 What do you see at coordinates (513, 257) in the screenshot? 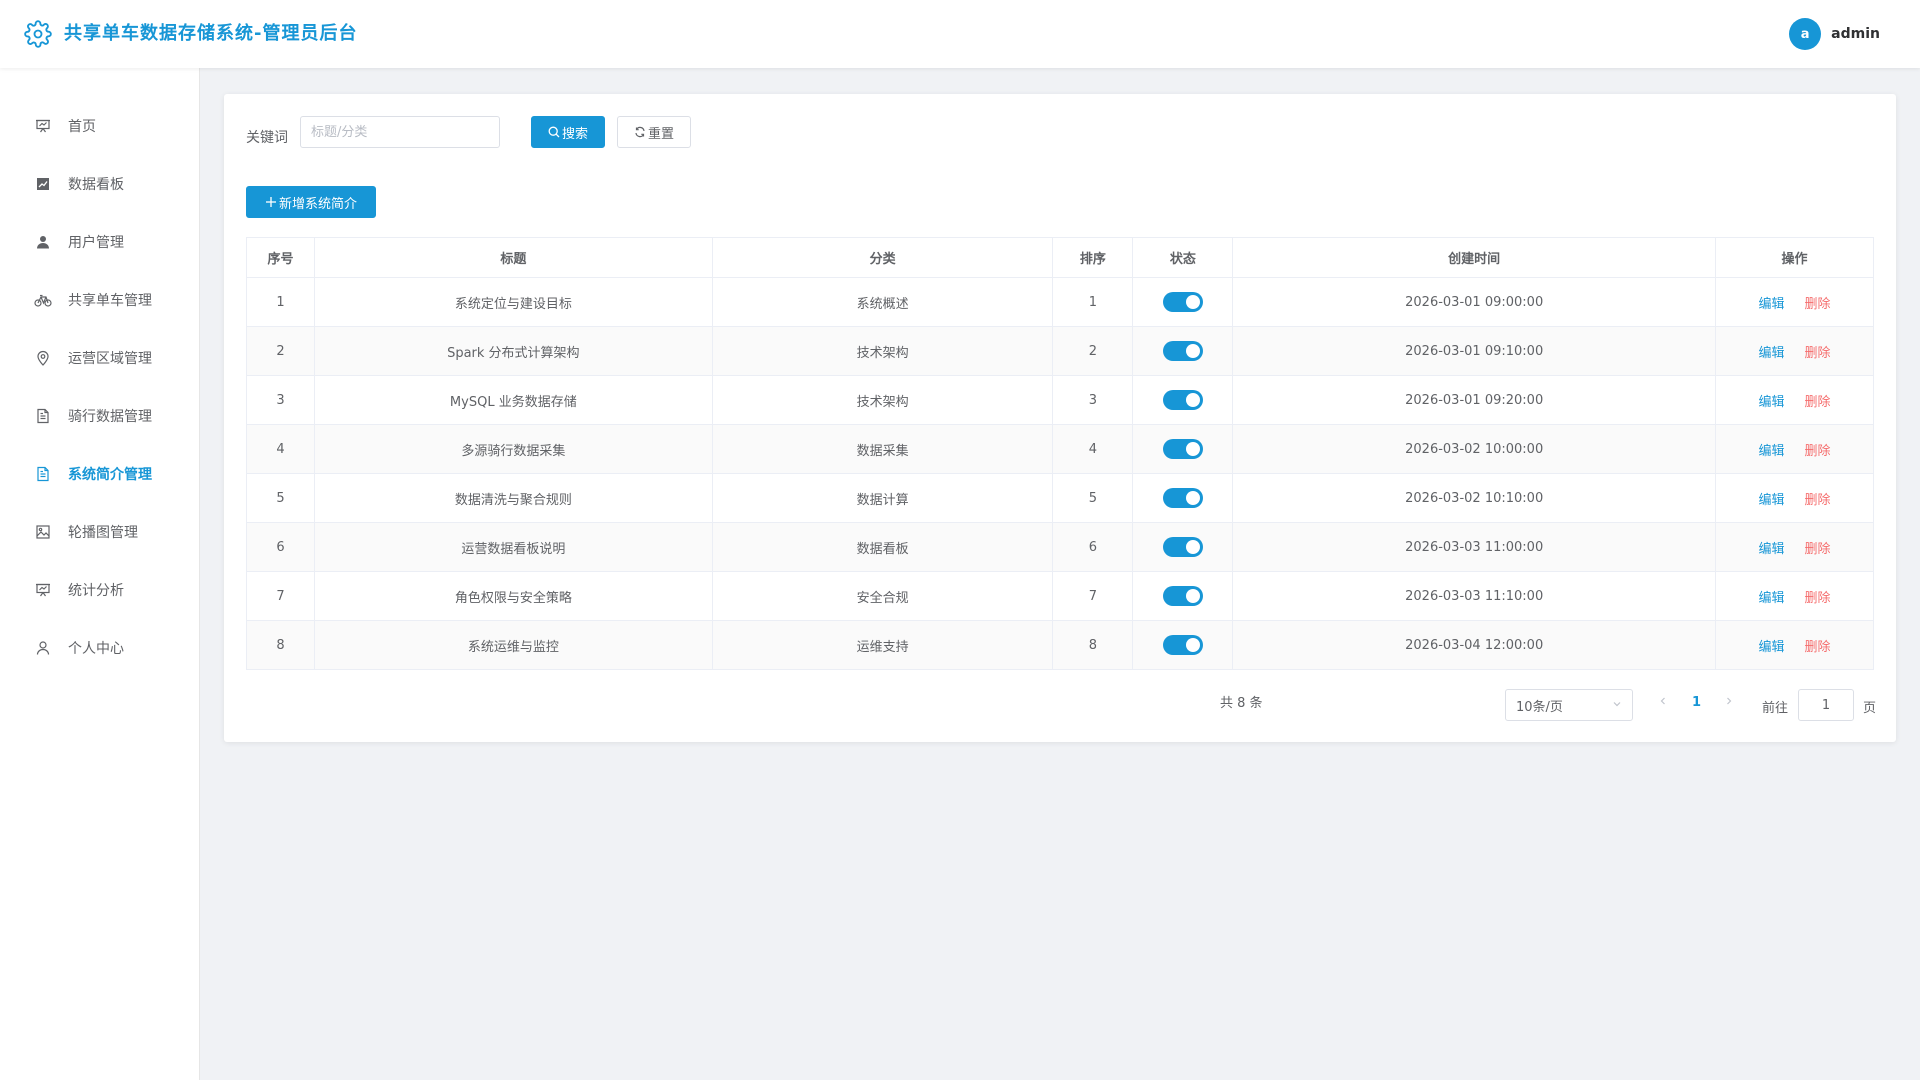
I see `col-header-title: 标题` at bounding box center [513, 257].